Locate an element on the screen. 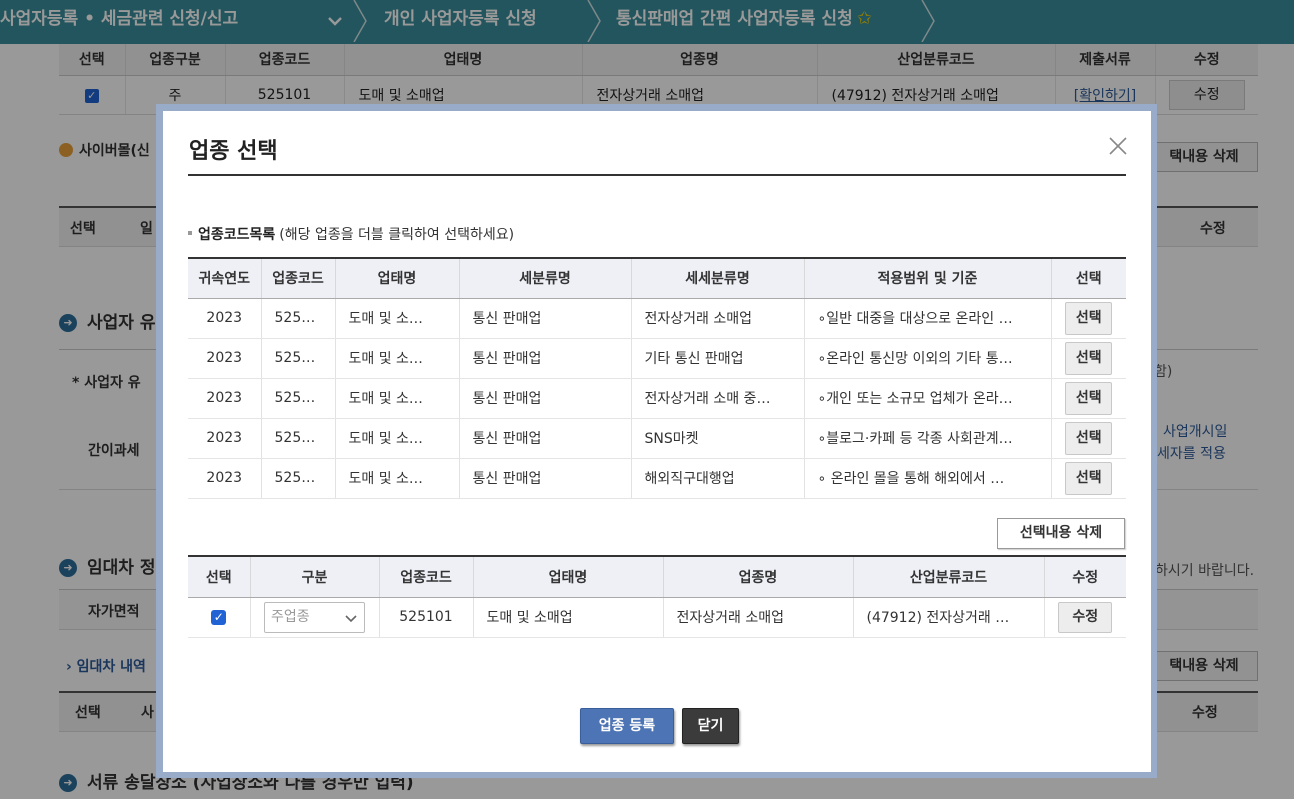  industry-cell: 전자상거래 소매업 is located at coordinates (757, 617).